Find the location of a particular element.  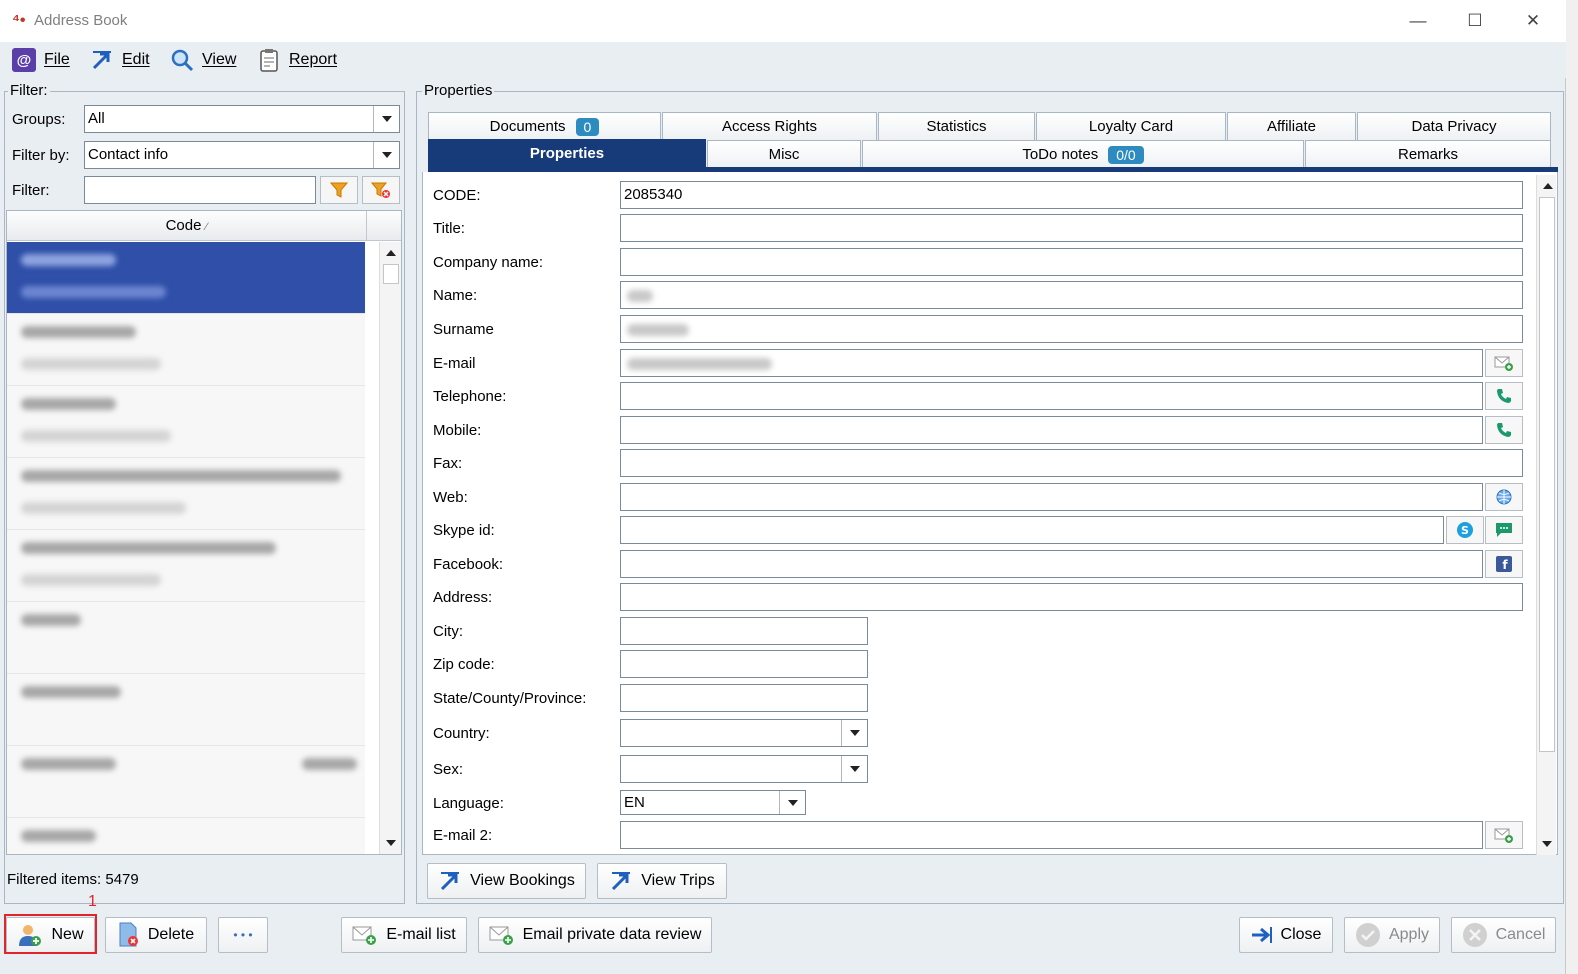

filter-by-dropdown-button is located at coordinates (386, 155).